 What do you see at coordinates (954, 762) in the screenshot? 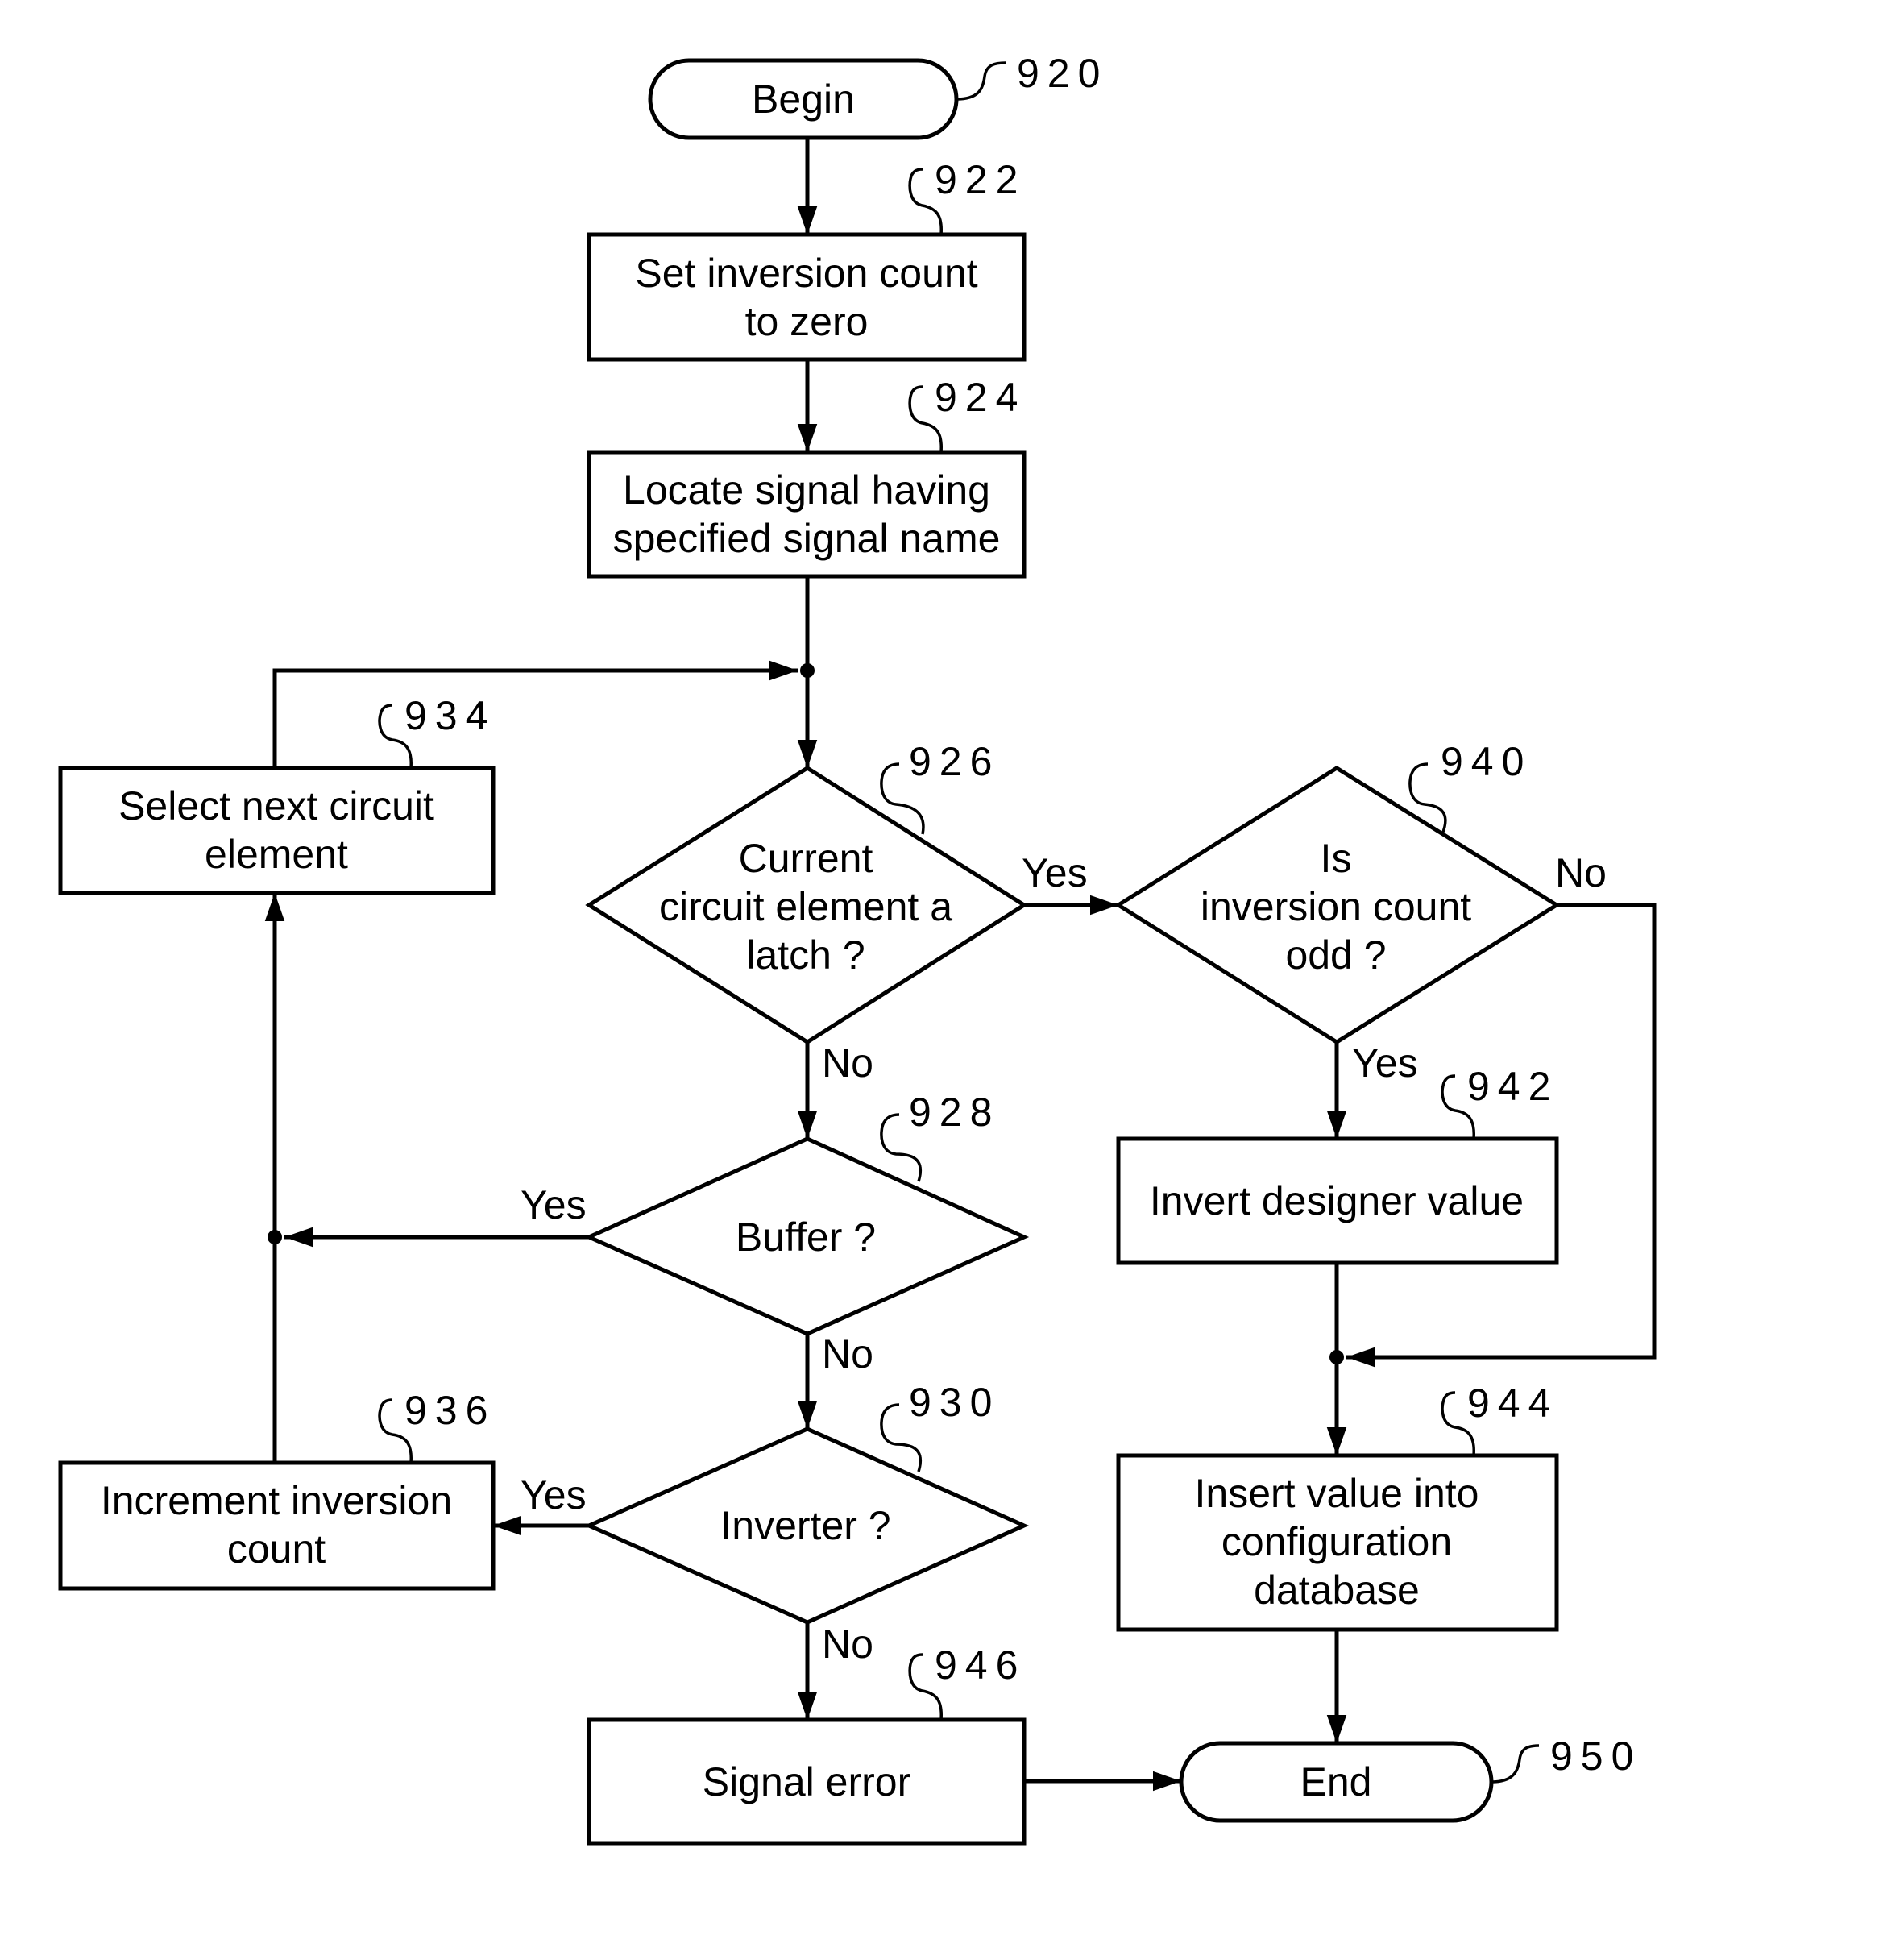
I see `ref-926: 926` at bounding box center [954, 762].